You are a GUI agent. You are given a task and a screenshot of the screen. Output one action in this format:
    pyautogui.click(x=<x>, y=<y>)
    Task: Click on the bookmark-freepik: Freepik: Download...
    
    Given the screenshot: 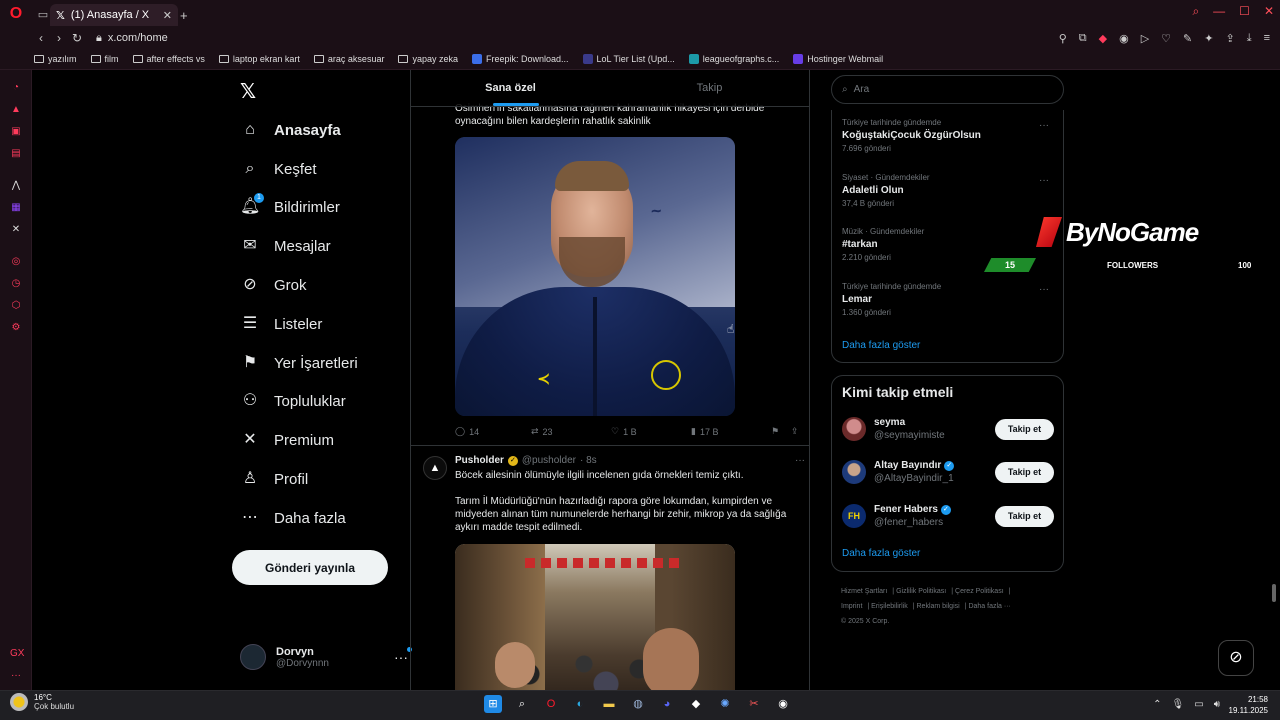 What is the action you would take?
    pyautogui.click(x=520, y=58)
    